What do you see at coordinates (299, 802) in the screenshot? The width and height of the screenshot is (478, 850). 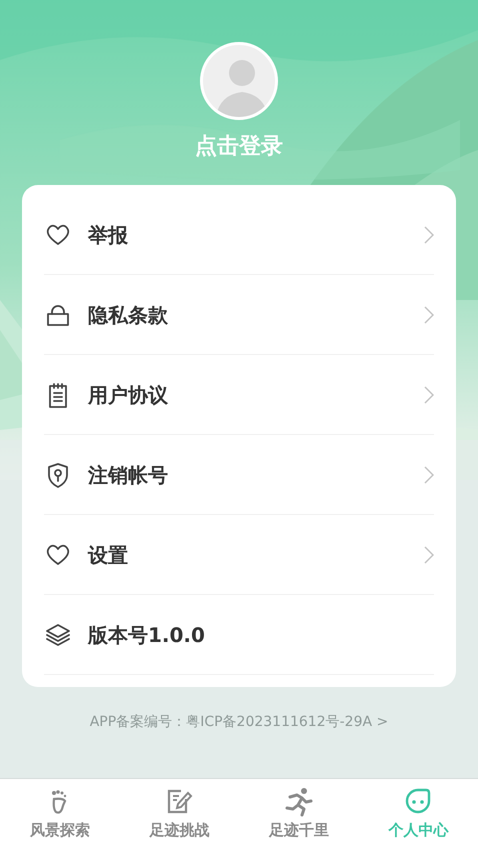 I see `runner-icon` at bounding box center [299, 802].